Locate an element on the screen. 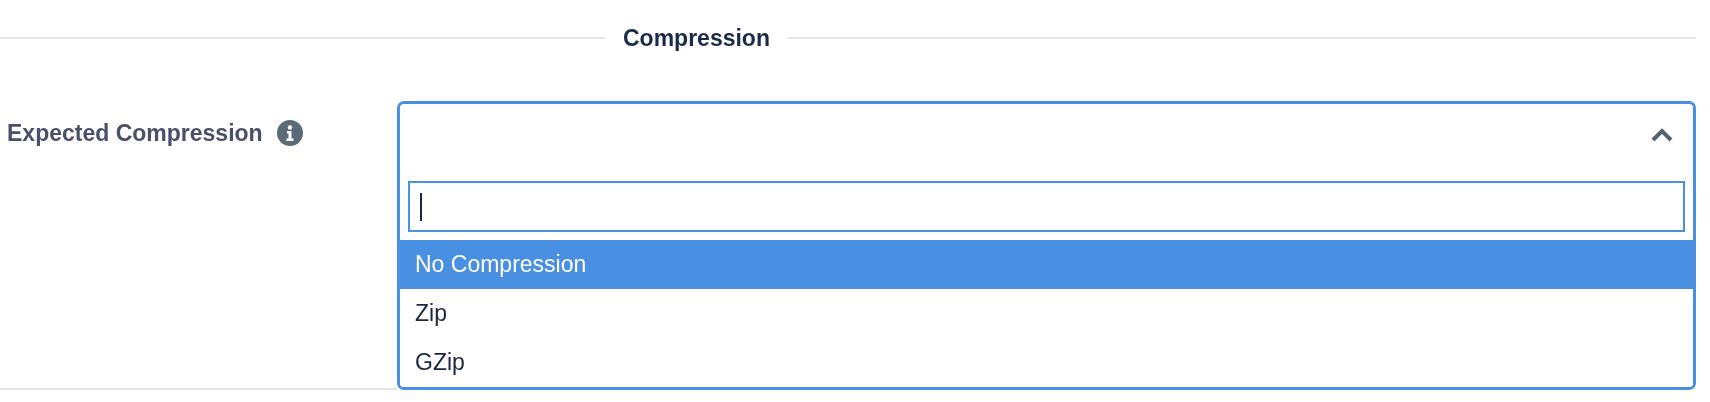 This screenshot has height=402, width=1710. info-icon is located at coordinates (289, 133).